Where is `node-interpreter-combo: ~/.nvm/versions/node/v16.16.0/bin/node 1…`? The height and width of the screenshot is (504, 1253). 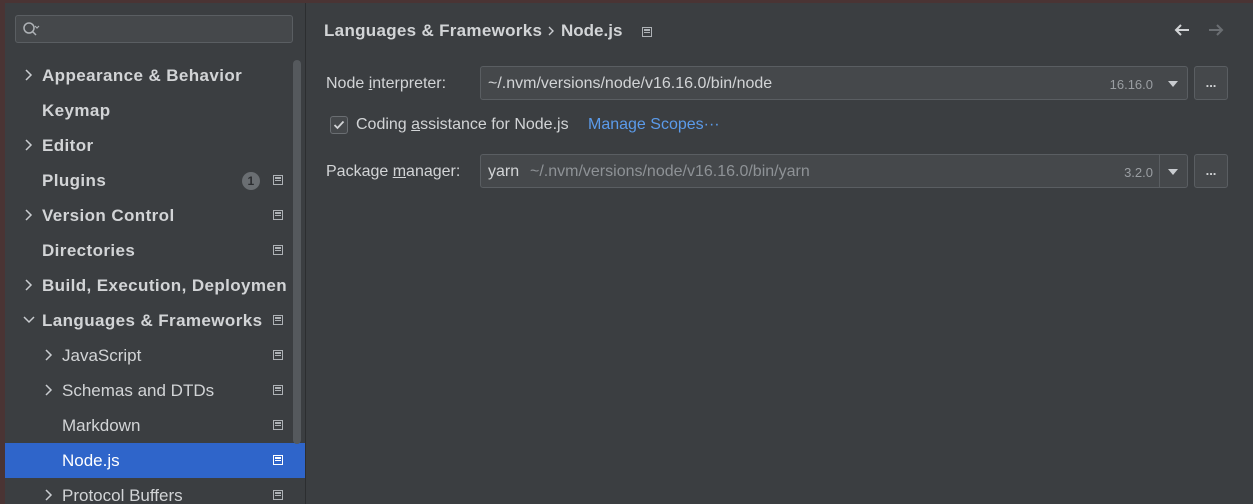 node-interpreter-combo: ~/.nvm/versions/node/v16.16.0/bin/node 1… is located at coordinates (834, 83).